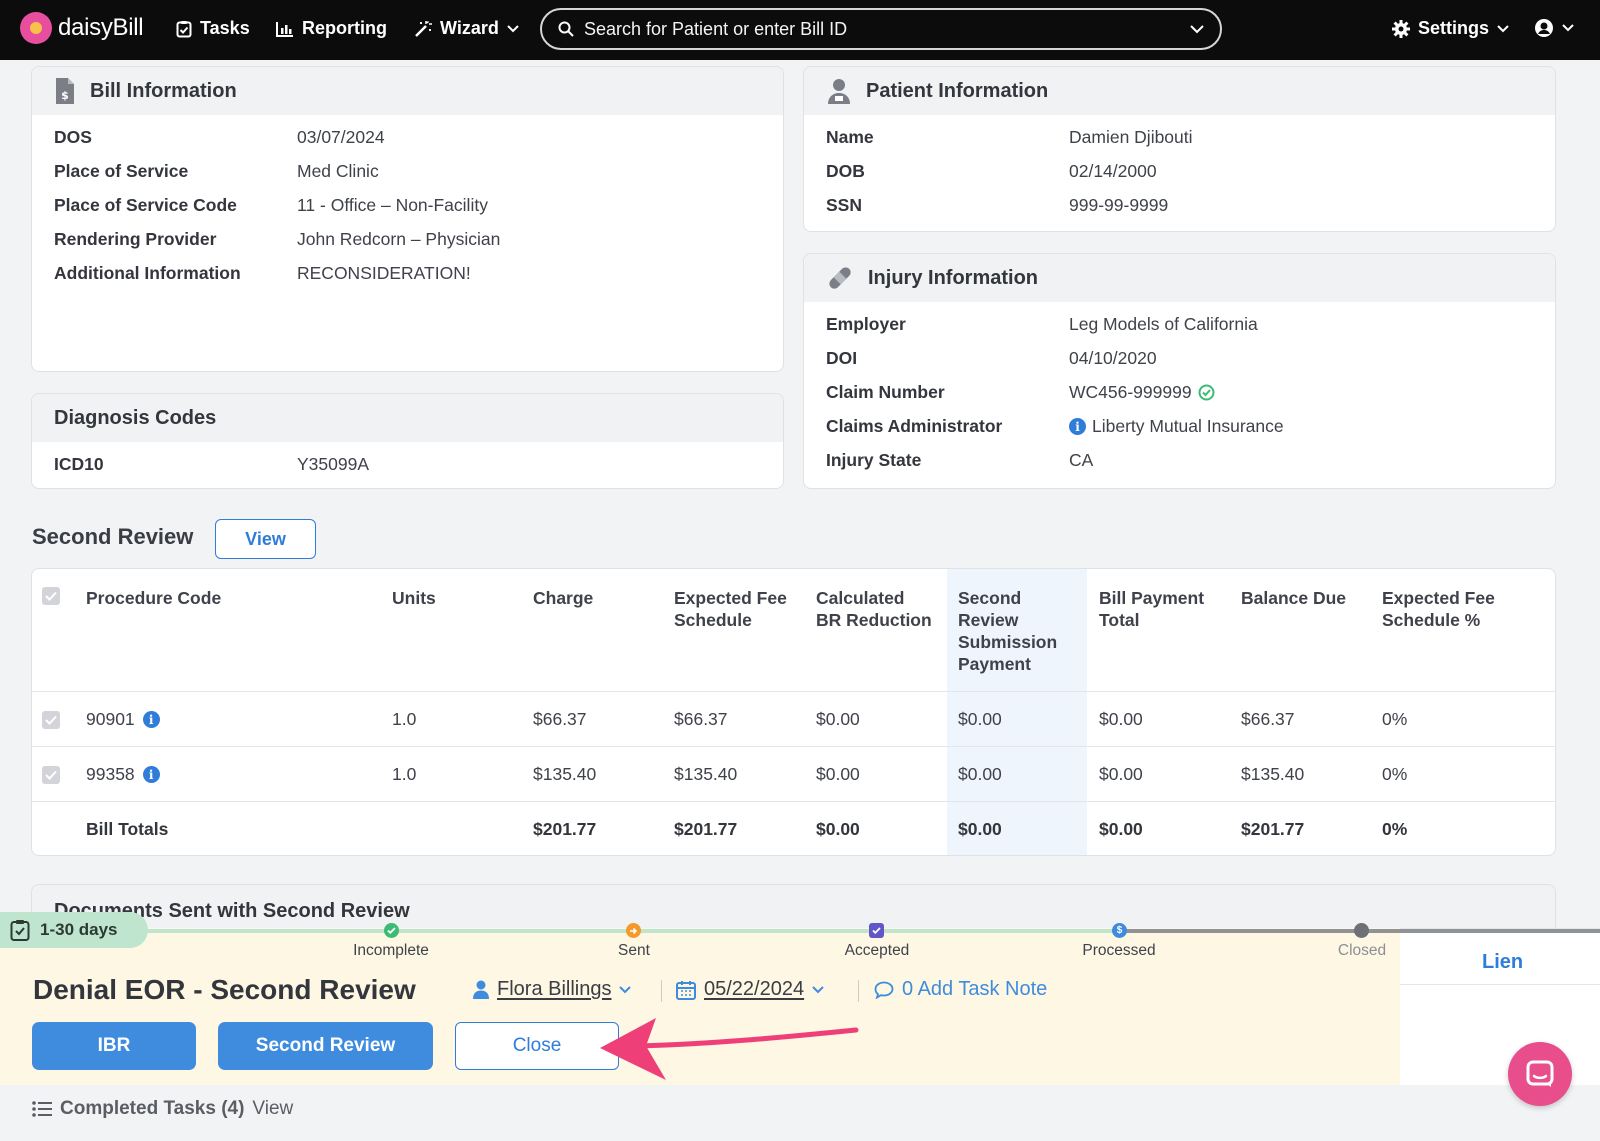  I want to click on injury-information-header: Injury Information, so click(1179, 278).